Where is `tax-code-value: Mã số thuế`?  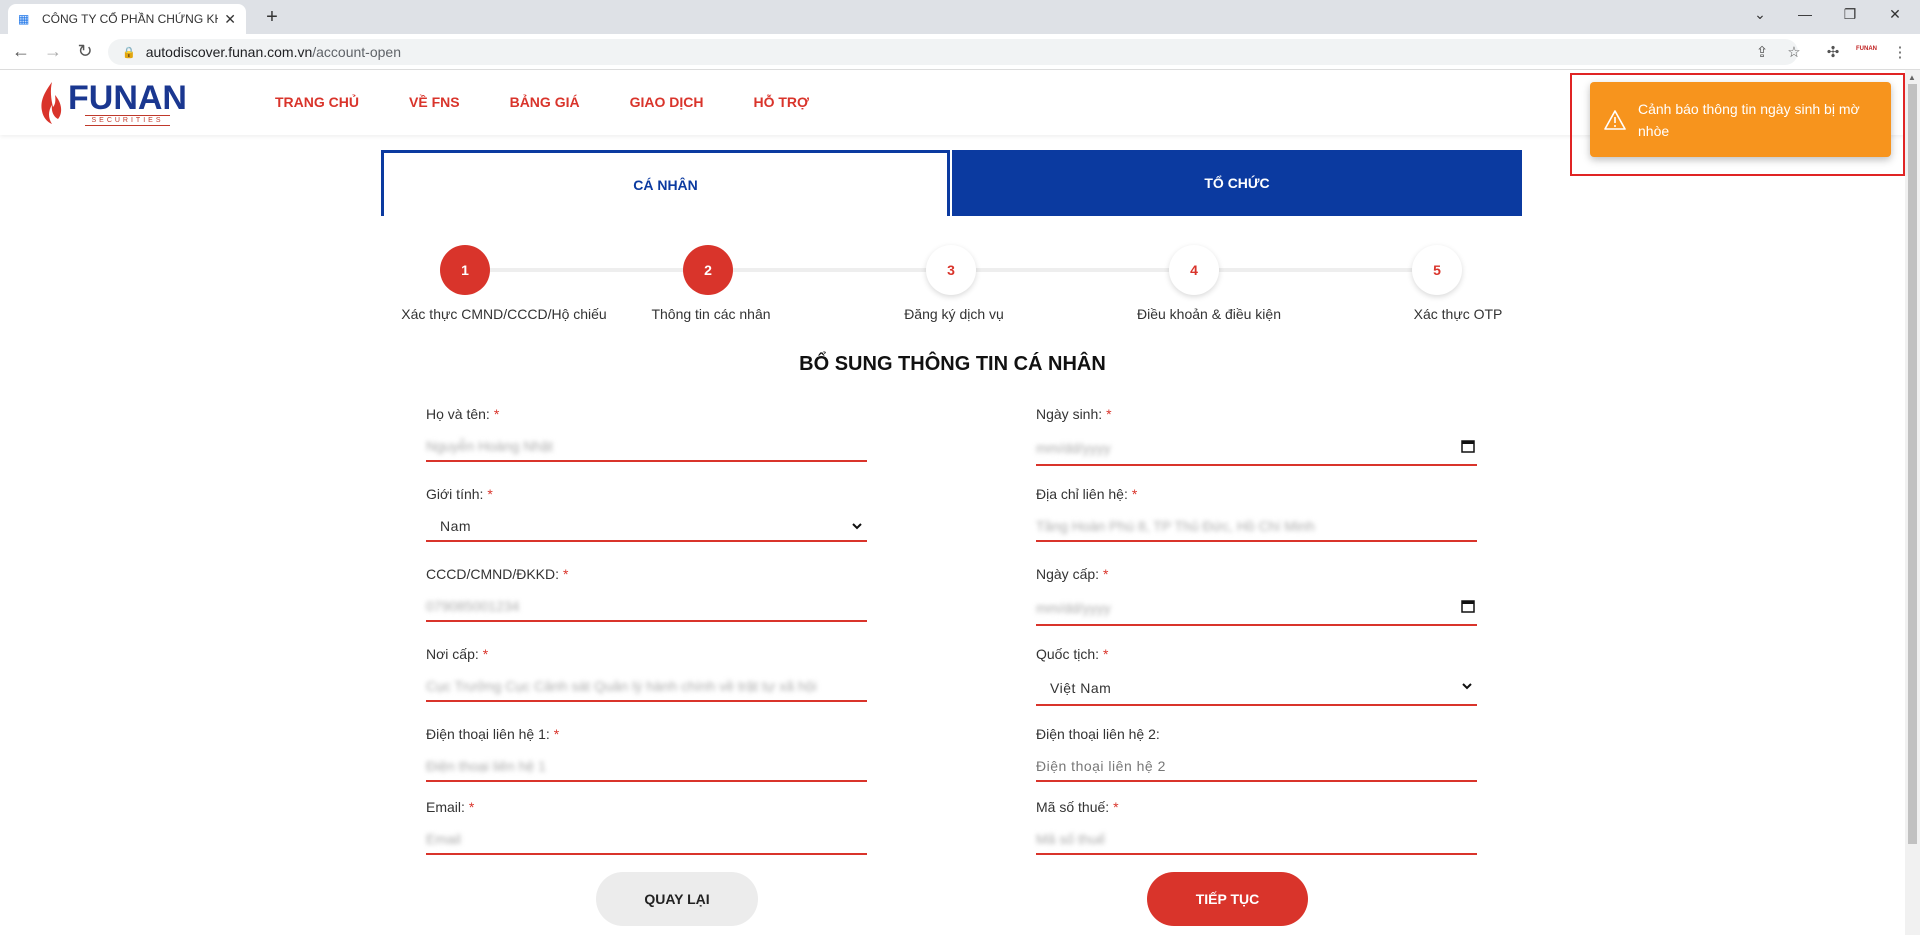 tax-code-value: Mã số thuế is located at coordinates (1071, 839).